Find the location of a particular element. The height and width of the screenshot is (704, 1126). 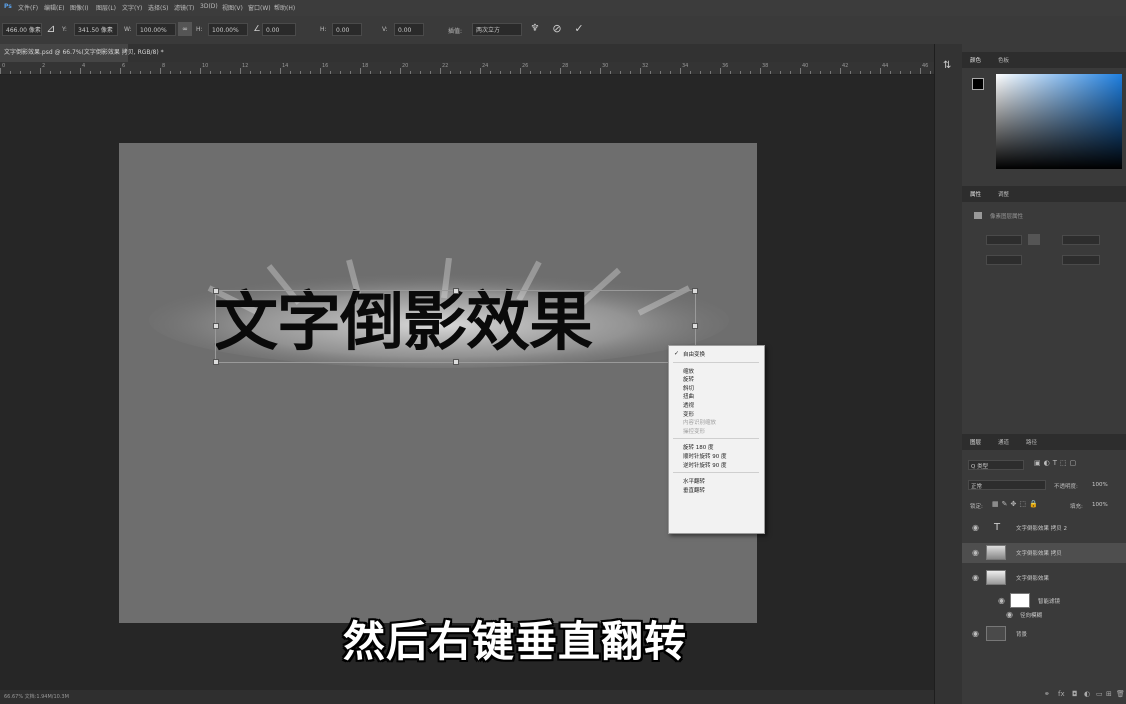

menu-type: 文字(Y) is located at coordinates (132, 7).